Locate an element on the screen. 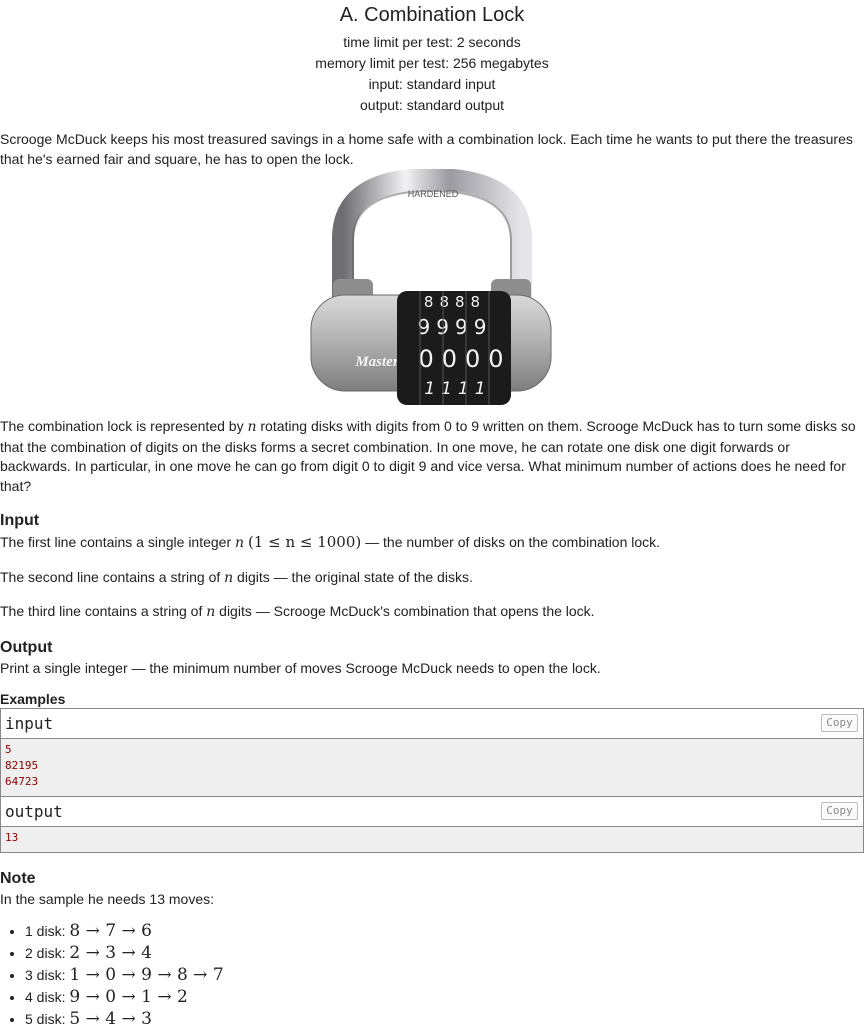 The height and width of the screenshot is (1030, 864). dial-row-4: 1111 is located at coordinates (457, 389).